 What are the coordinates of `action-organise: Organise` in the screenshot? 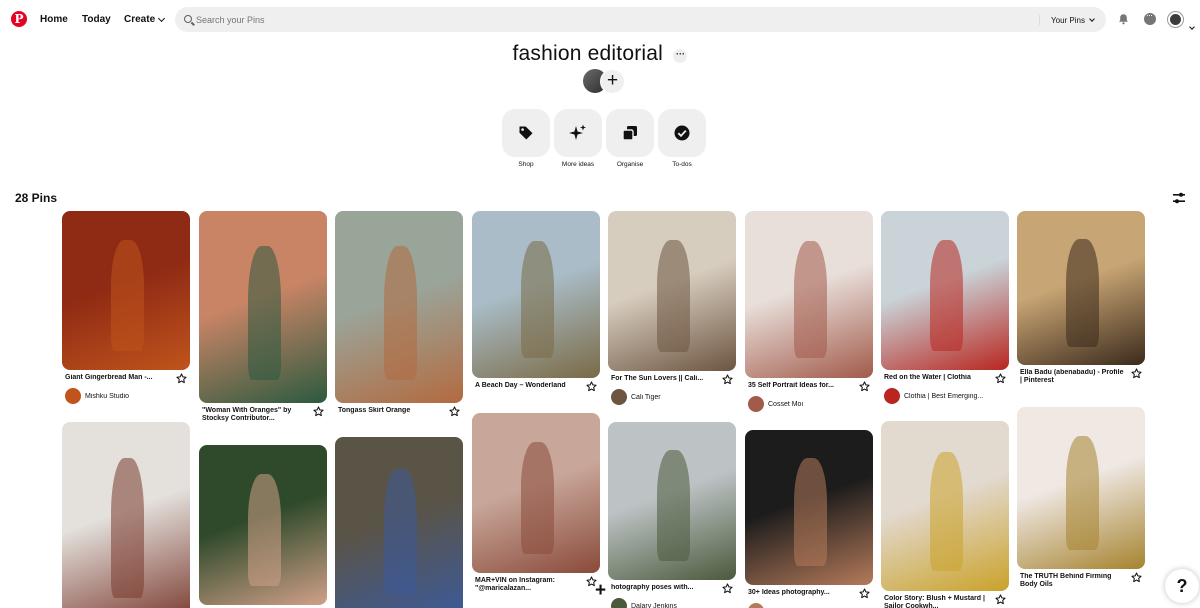 It's located at (630, 138).